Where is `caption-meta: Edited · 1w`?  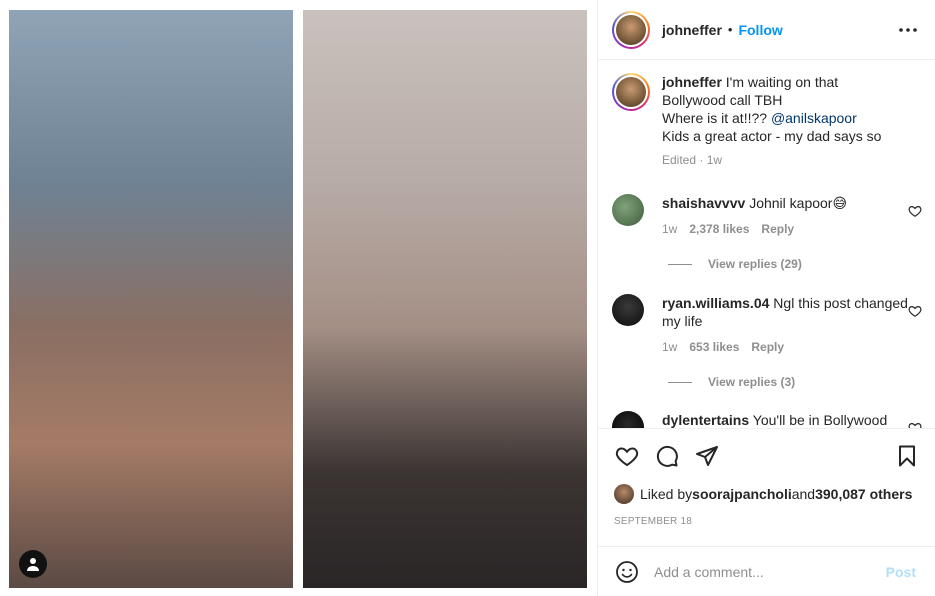
caption-meta: Edited · 1w is located at coordinates (692, 160).